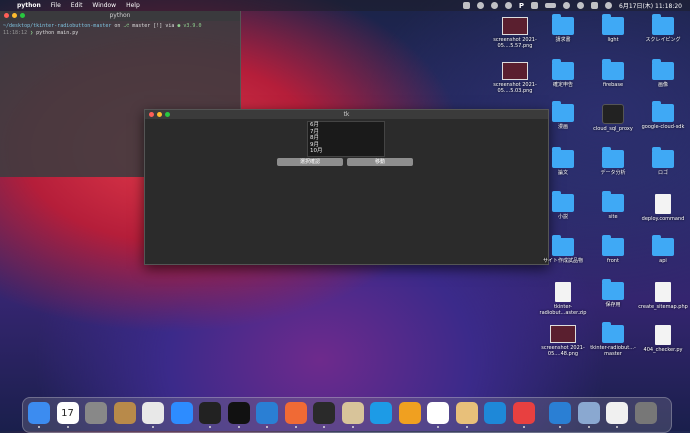 The height and width of the screenshot is (433, 690). What do you see at coordinates (663, 73) in the screenshot?
I see `desktop-item: 画像` at bounding box center [663, 73].